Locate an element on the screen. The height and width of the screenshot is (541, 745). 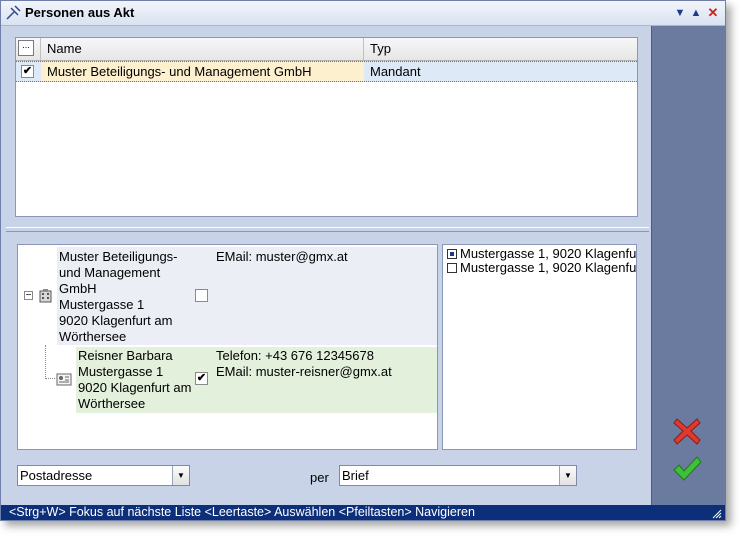
address-type-value: Postadresse is located at coordinates (56, 475).